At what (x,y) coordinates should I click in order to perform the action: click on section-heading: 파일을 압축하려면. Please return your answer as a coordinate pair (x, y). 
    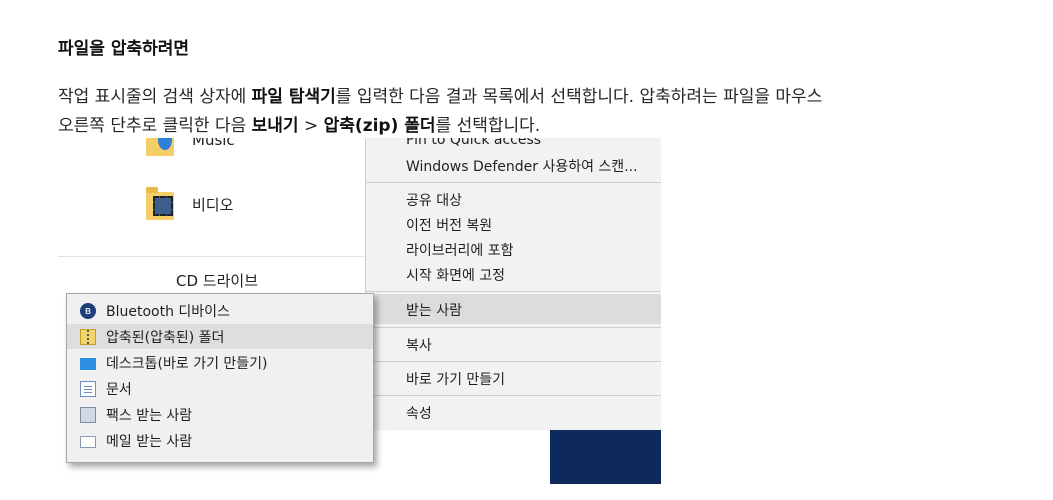
    Looking at the image, I should click on (124, 49).